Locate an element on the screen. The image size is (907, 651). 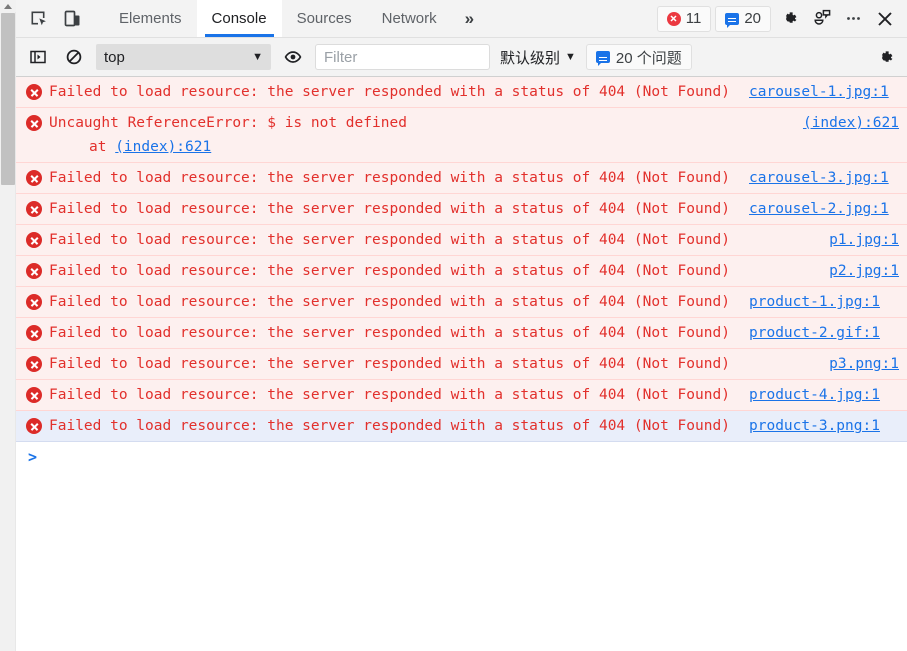
console-sidebar-toggle is located at coordinates (38, 57).